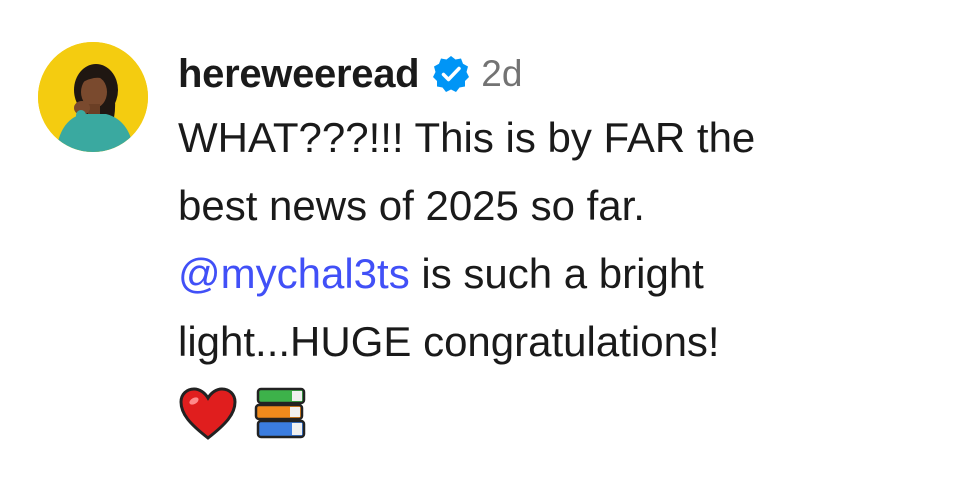 Image resolution: width=980 pixels, height=485 pixels. What do you see at coordinates (411, 205) in the screenshot?
I see `comment-line-2: best news of 2025 so far.` at bounding box center [411, 205].